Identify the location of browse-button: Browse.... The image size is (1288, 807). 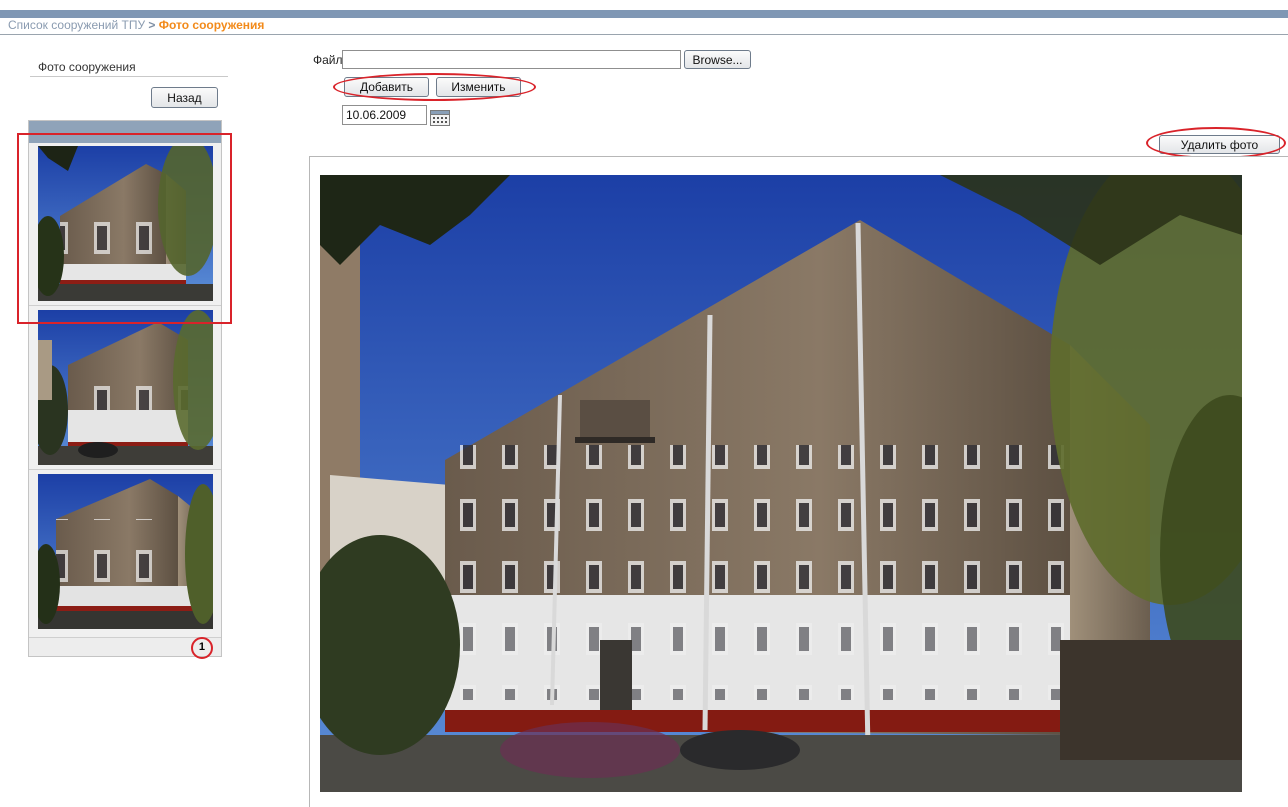
(717, 59).